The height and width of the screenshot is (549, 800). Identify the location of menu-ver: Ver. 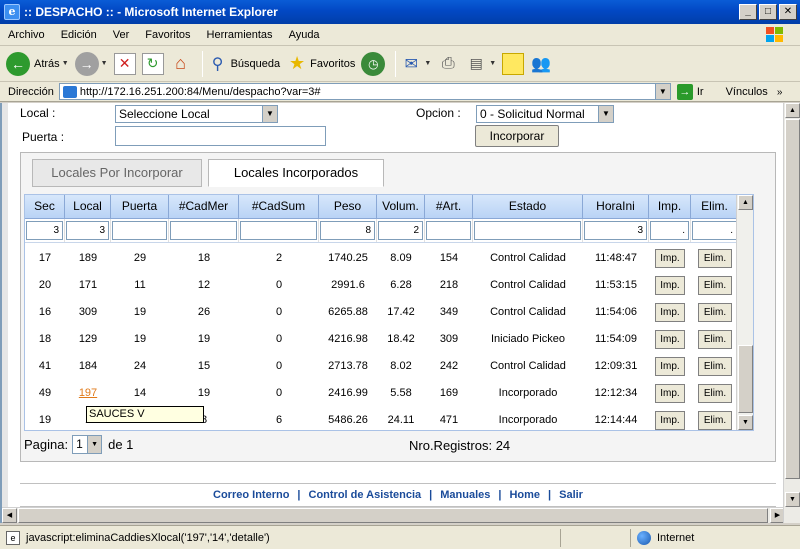
(121, 35).